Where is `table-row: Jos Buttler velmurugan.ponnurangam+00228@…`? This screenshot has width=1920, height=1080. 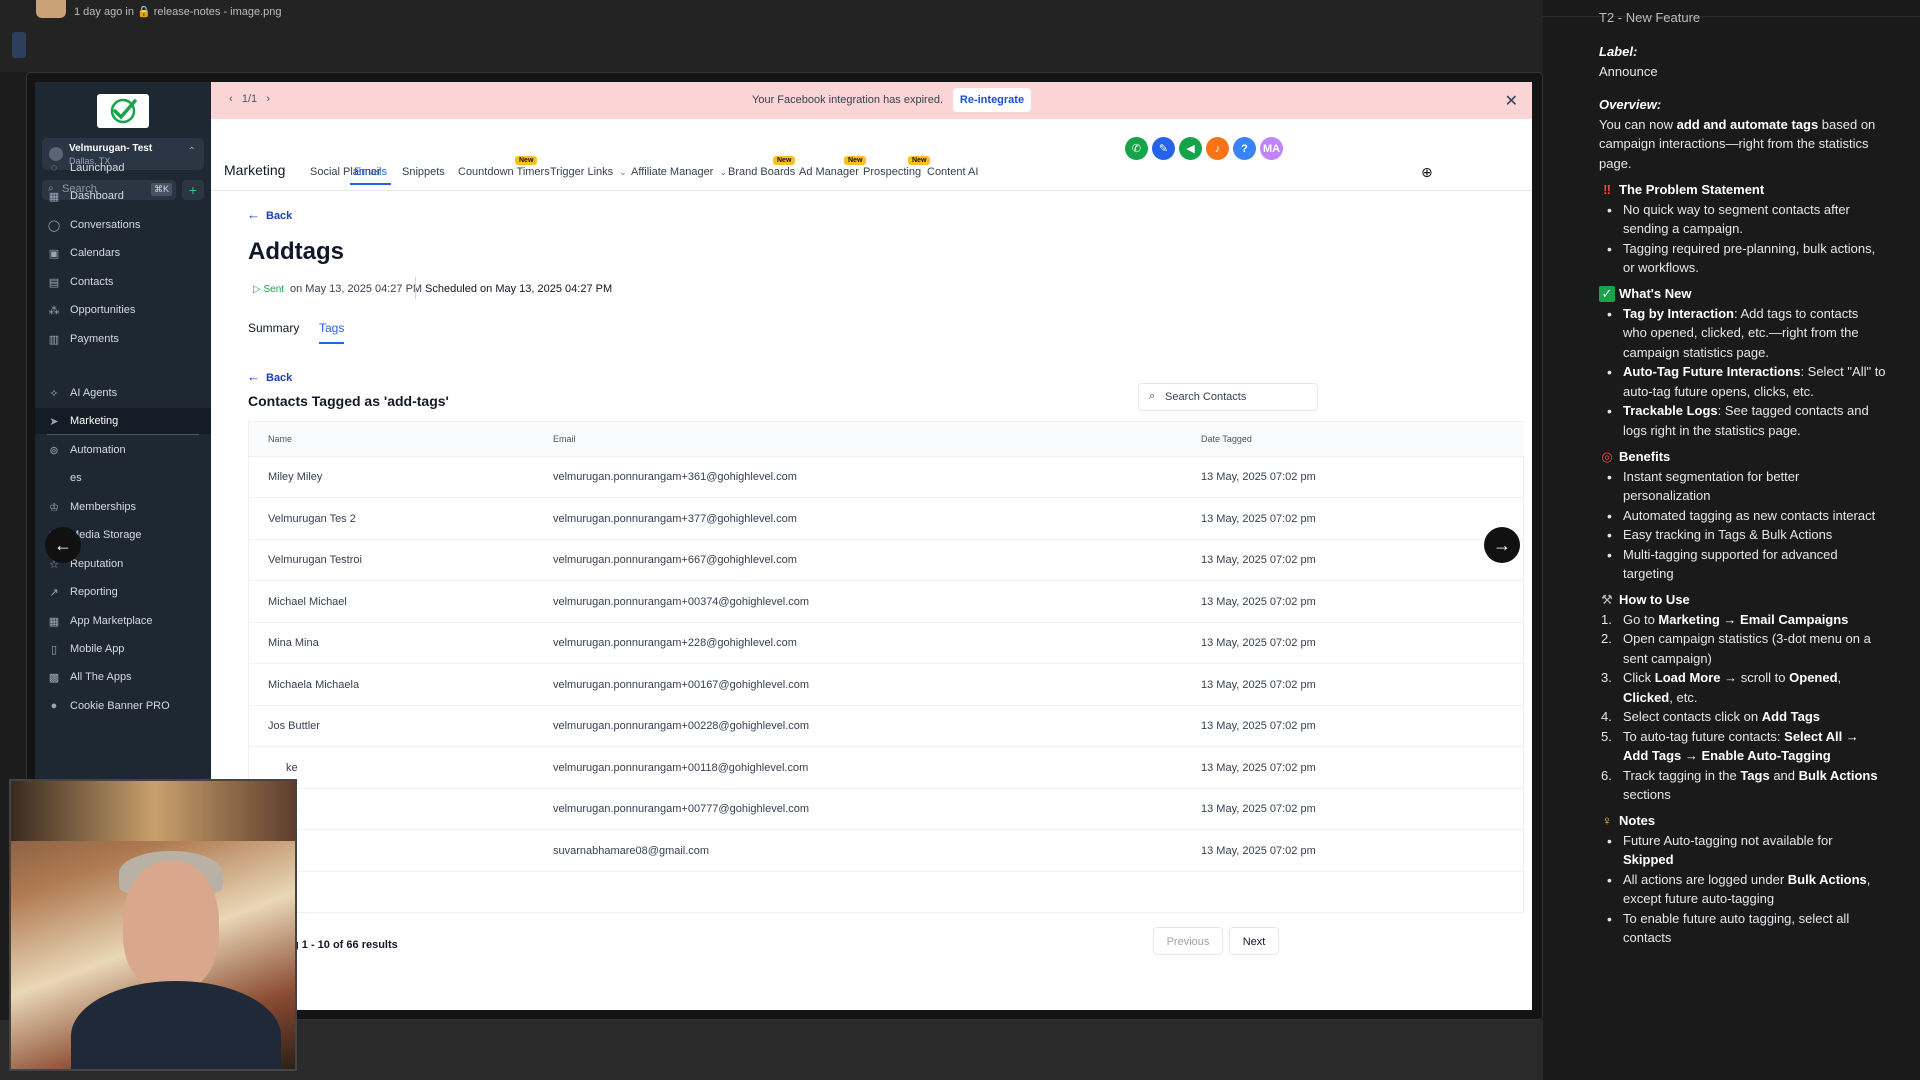 table-row: Jos Buttler velmurugan.ponnurangam+00228@… is located at coordinates (887, 726).